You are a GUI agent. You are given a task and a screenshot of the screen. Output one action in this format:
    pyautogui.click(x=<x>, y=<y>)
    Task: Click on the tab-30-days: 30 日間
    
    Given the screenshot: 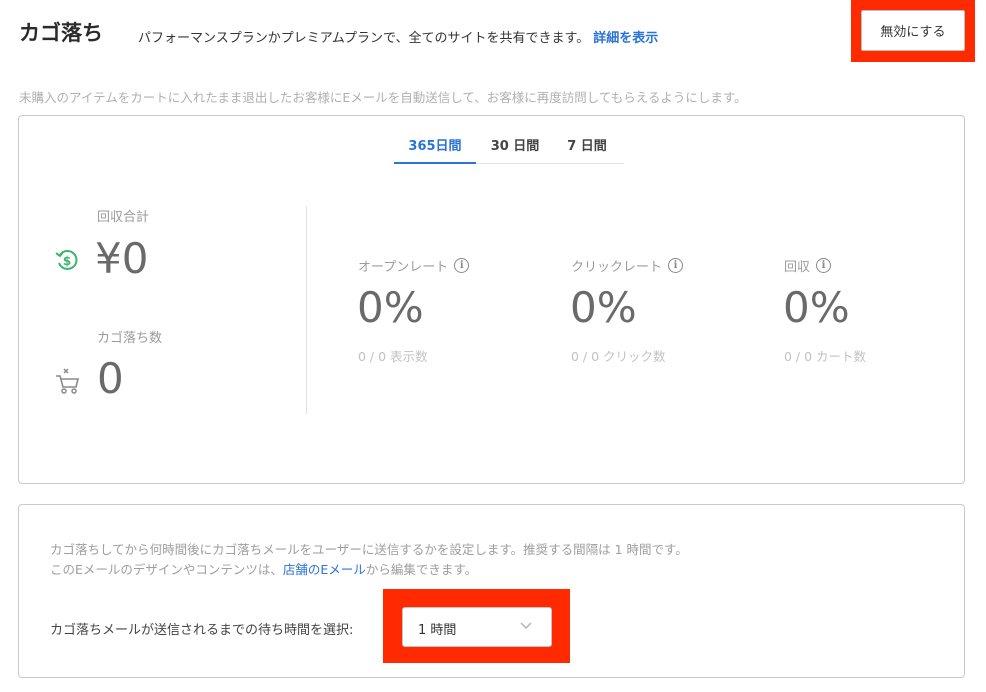 What is the action you would take?
    pyautogui.click(x=515, y=148)
    